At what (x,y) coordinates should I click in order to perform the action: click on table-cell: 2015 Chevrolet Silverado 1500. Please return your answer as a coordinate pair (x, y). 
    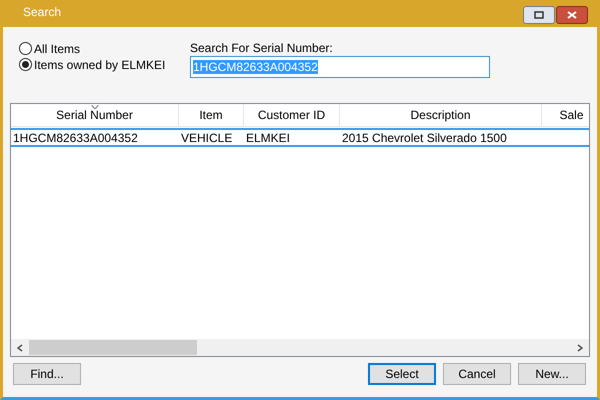
    Looking at the image, I should click on (424, 137).